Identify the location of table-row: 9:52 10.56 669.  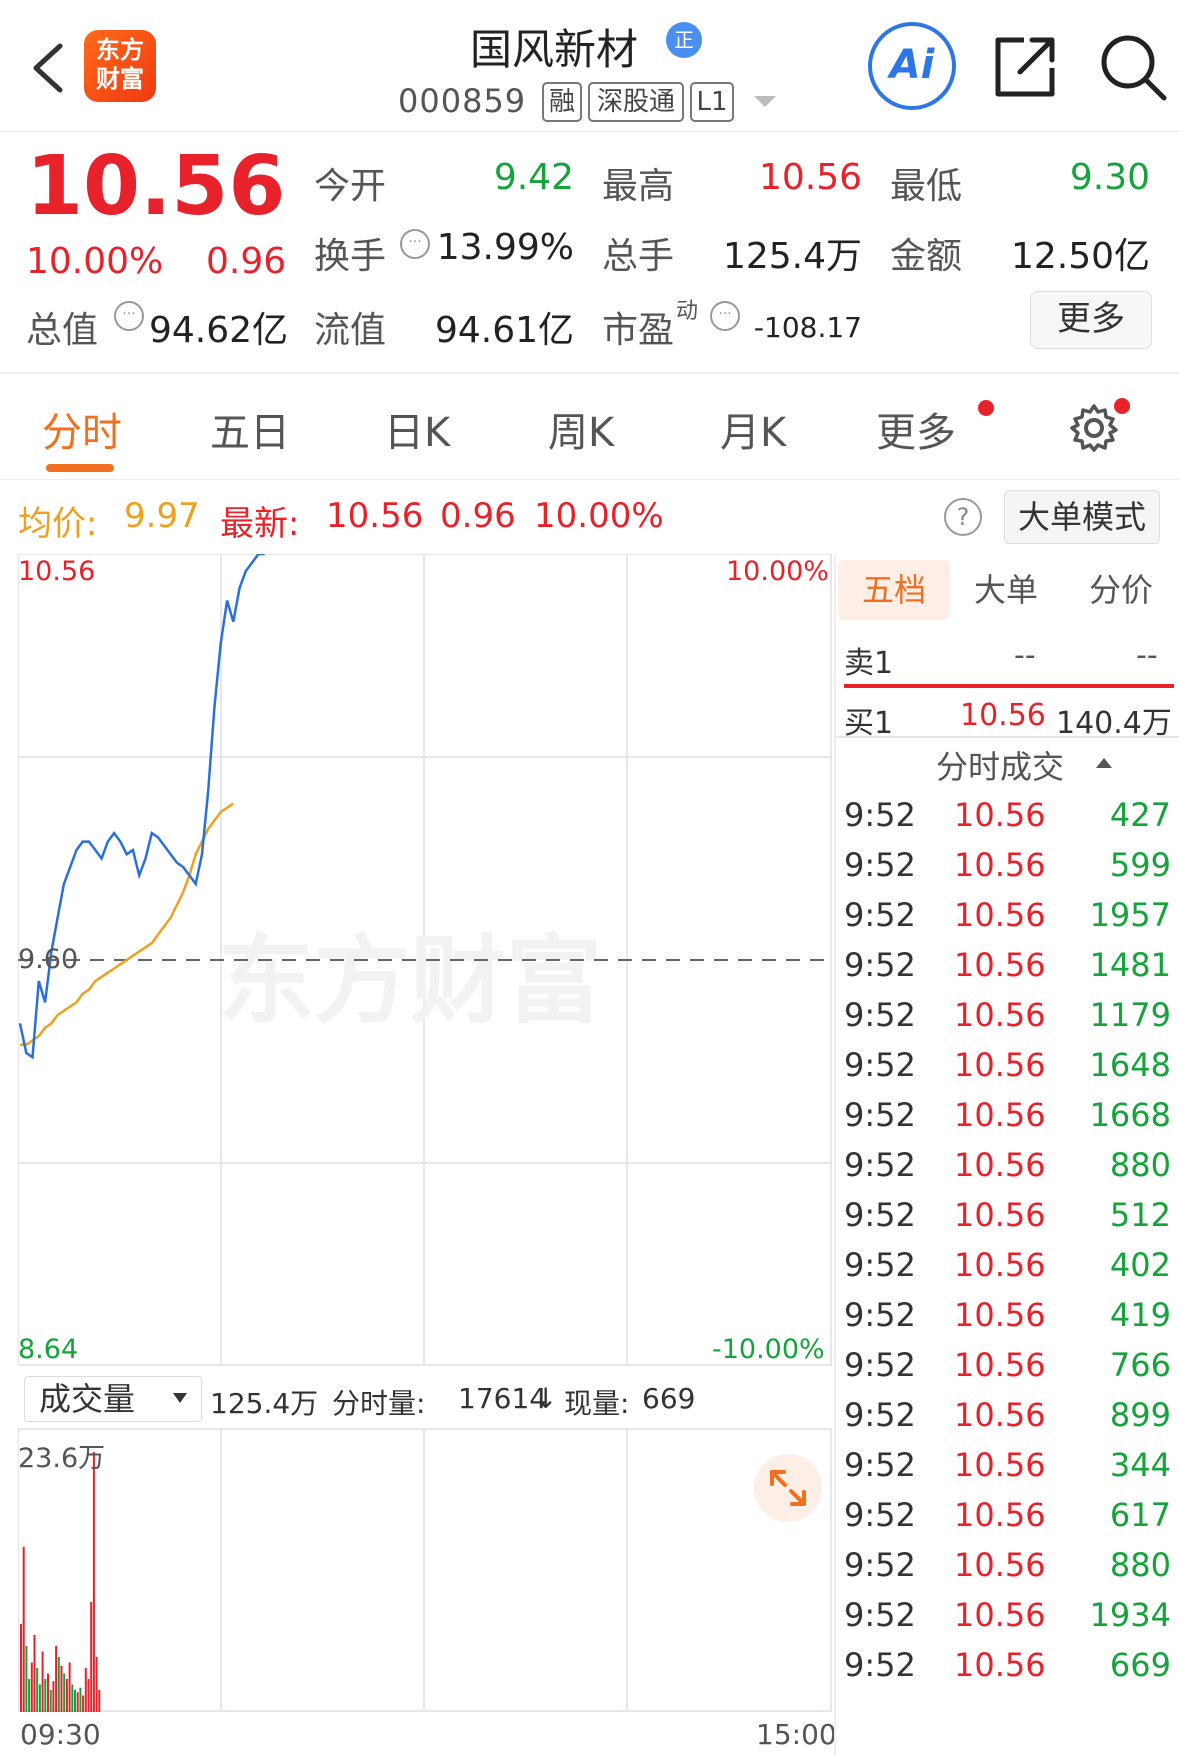
(1007, 1667).